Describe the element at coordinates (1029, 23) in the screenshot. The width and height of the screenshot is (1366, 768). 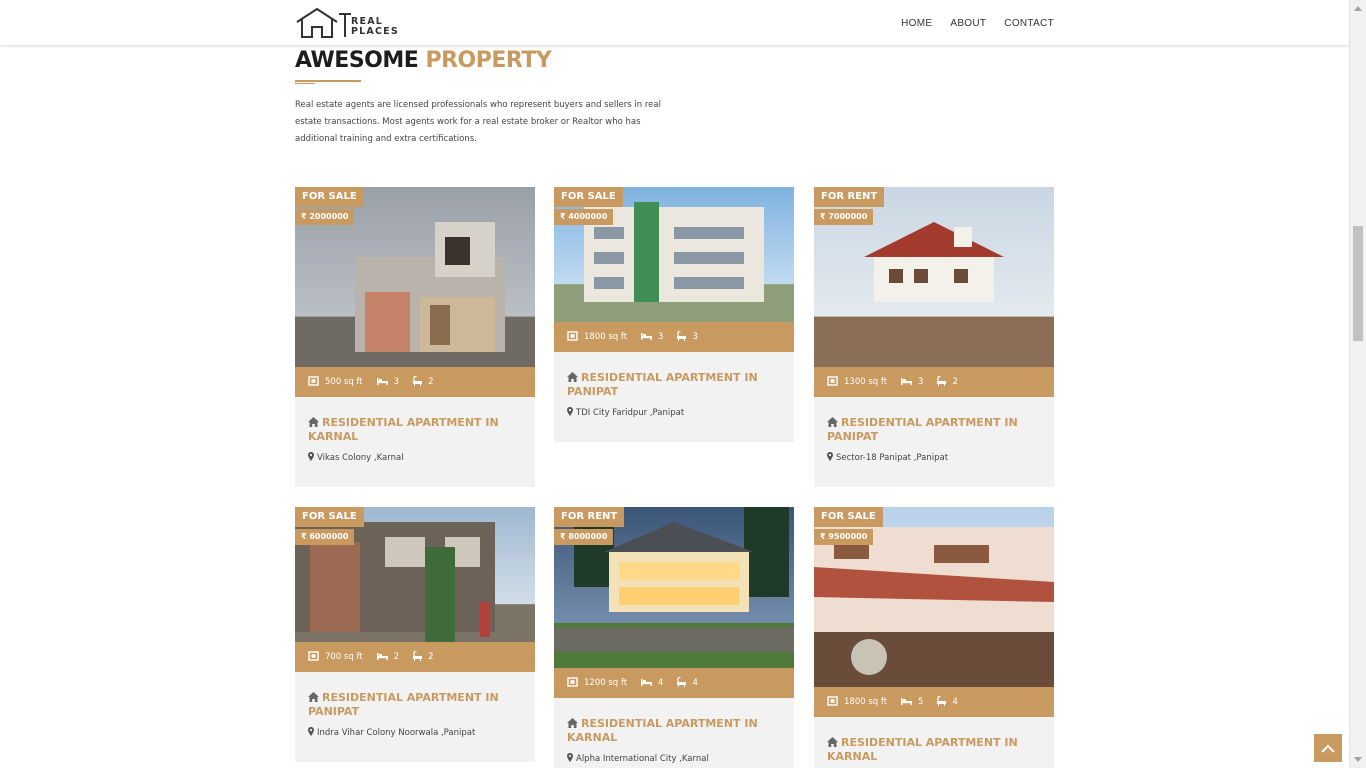
I see `nav-contact: CONTACT` at that location.